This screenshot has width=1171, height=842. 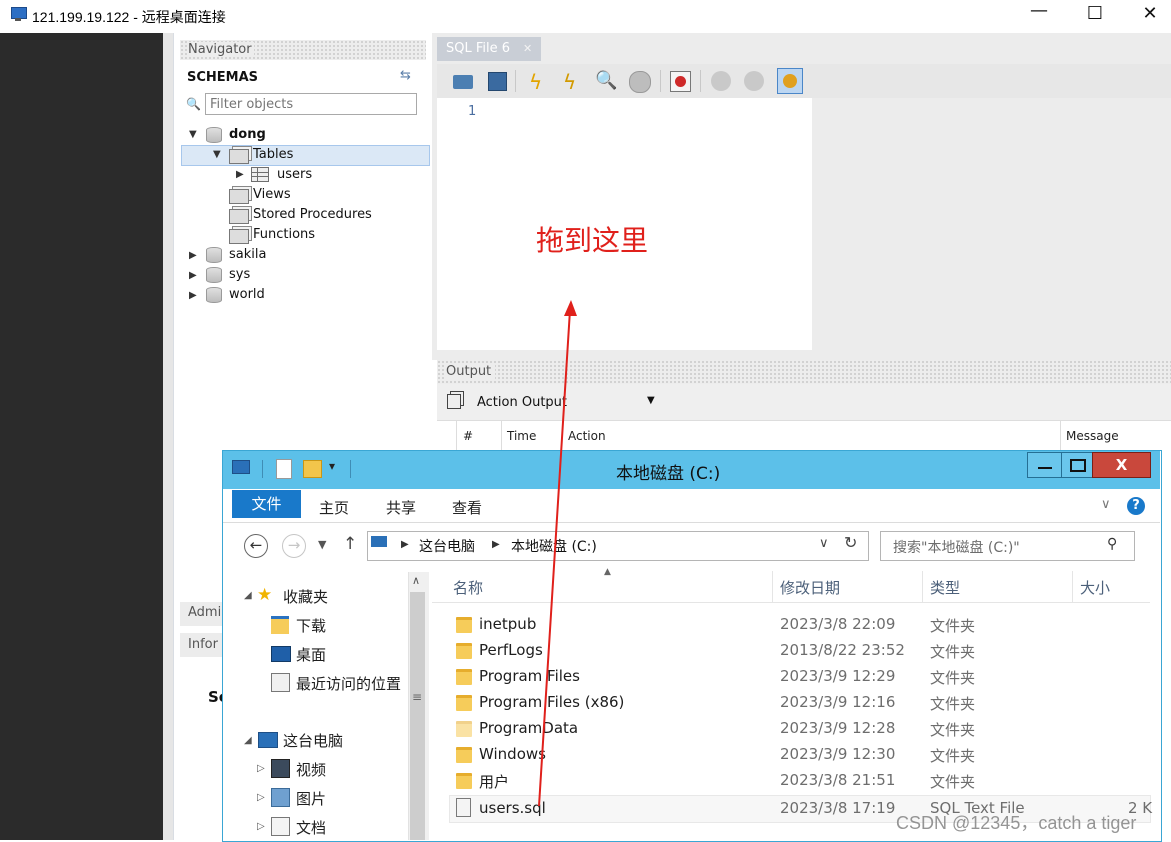 What do you see at coordinates (273, 154) in the screenshot?
I see `tree-tables: Tables` at bounding box center [273, 154].